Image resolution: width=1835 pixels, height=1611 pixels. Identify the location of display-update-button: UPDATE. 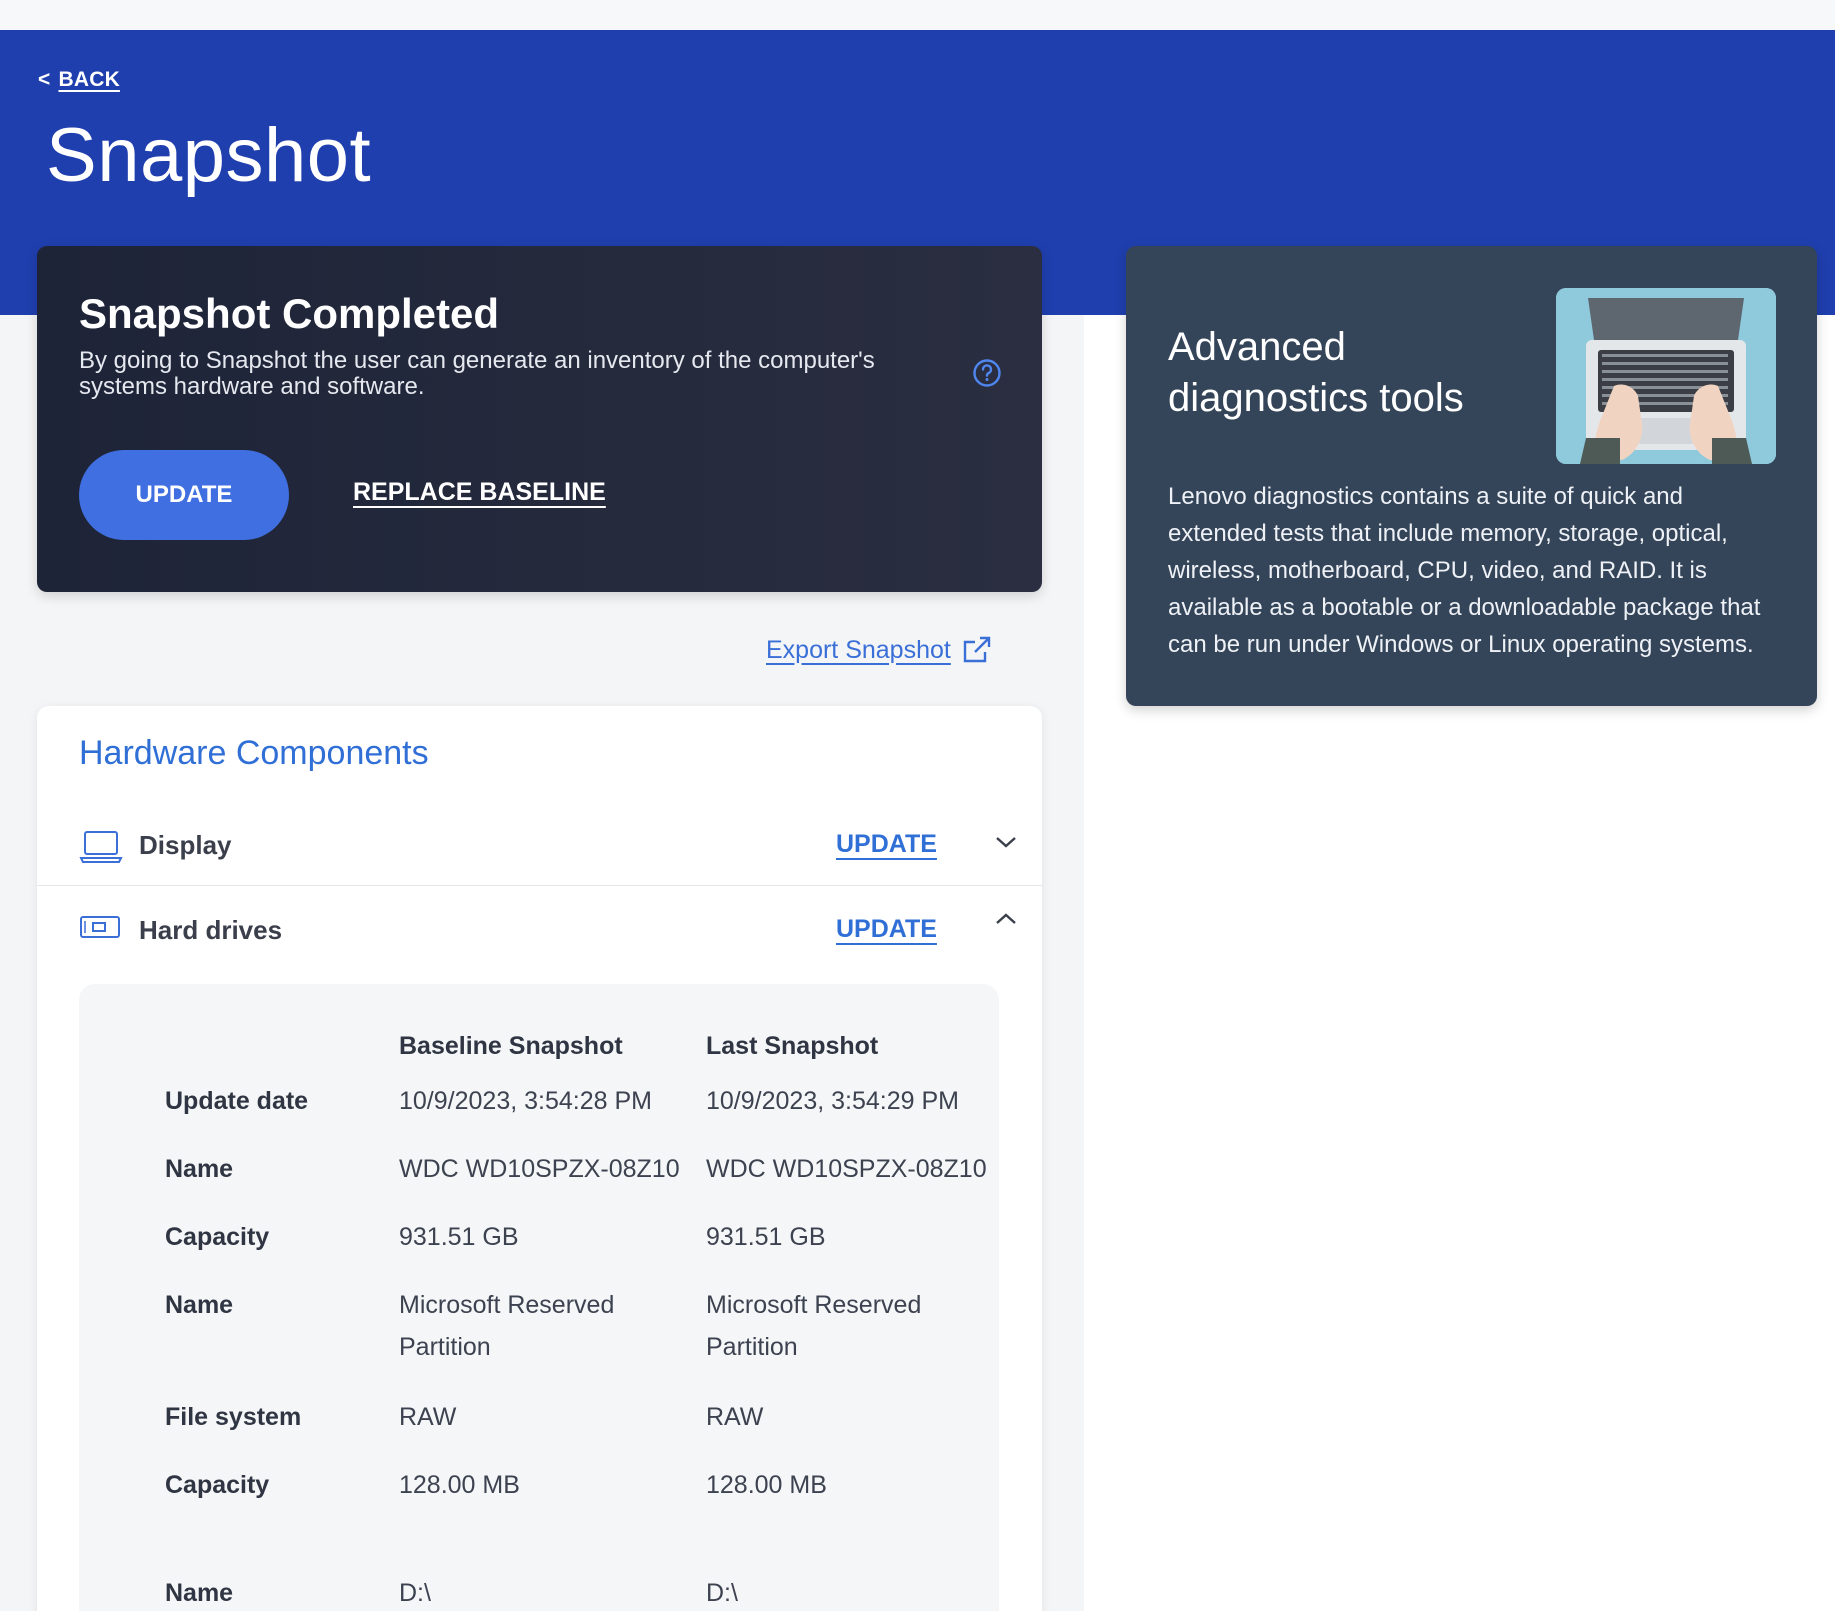
(886, 844).